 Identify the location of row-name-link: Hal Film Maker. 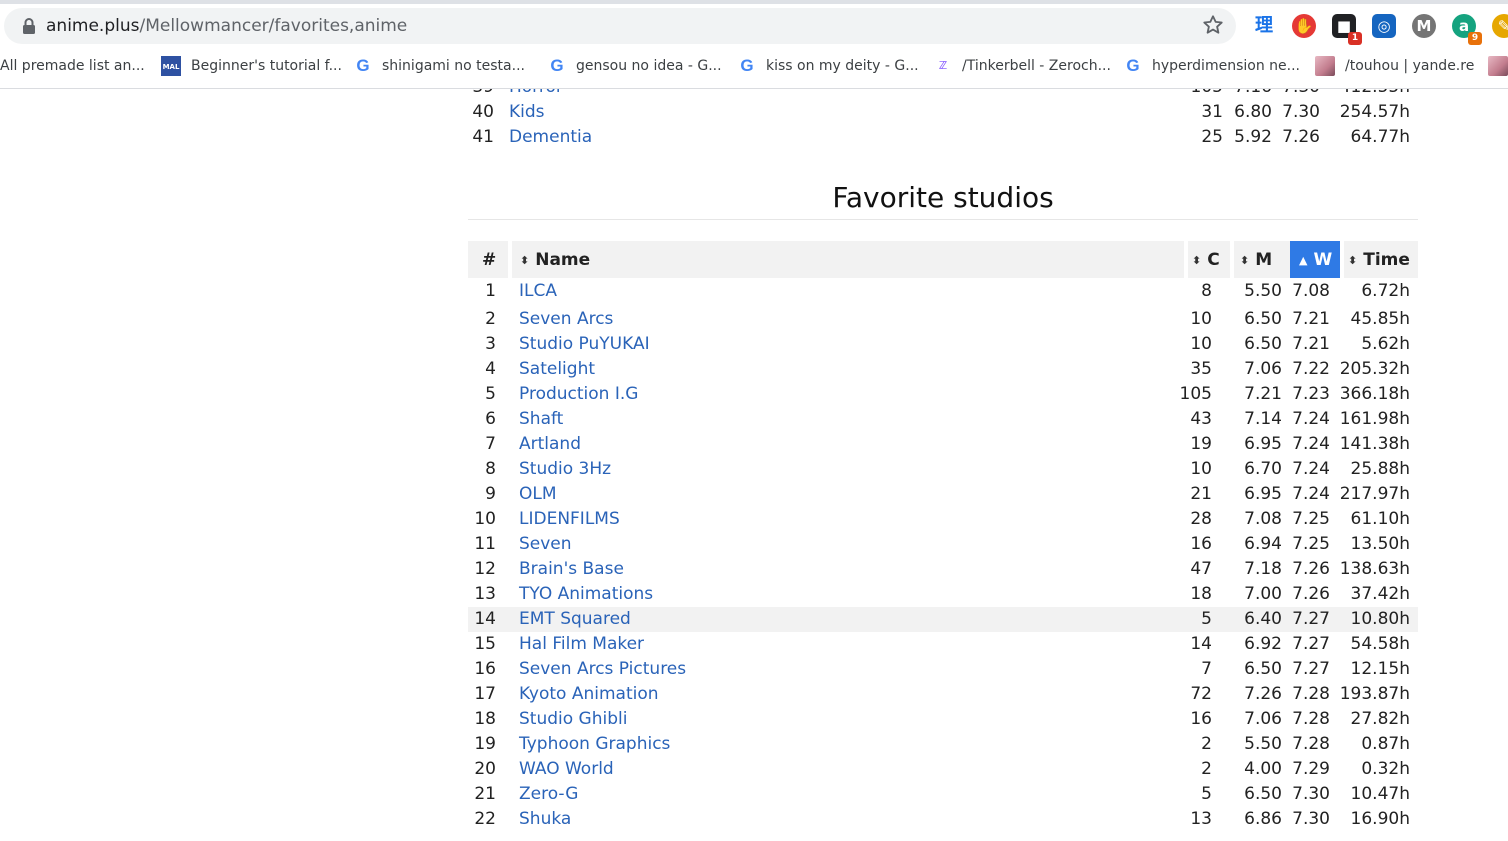
(581, 644).